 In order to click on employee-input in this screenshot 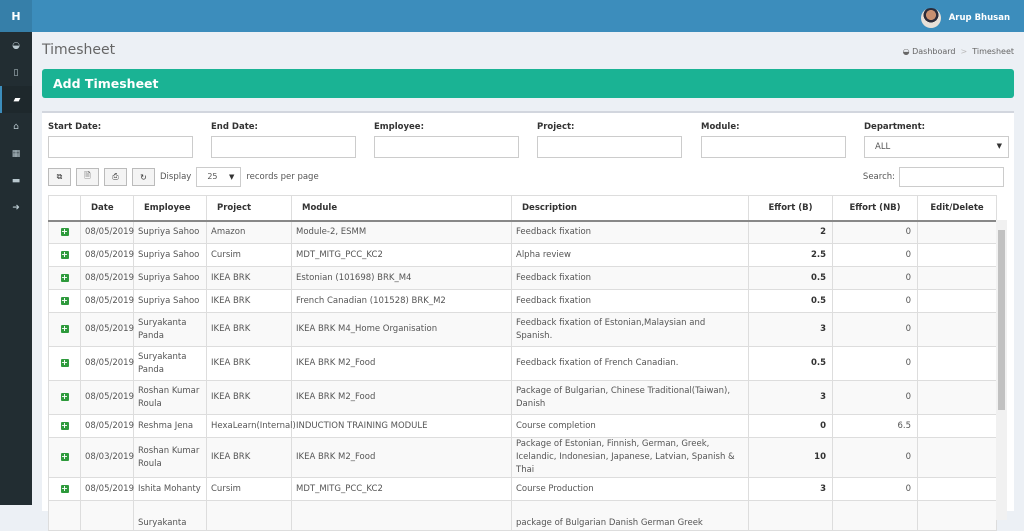, I will do `click(446, 147)`.